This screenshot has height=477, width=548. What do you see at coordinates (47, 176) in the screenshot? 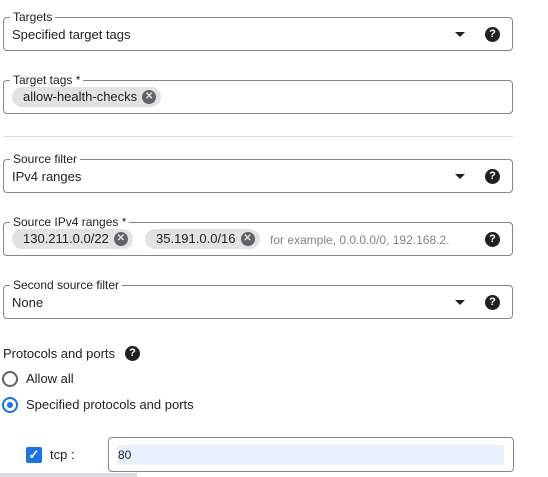
I see `source-filter-value: IPv4 ranges` at bounding box center [47, 176].